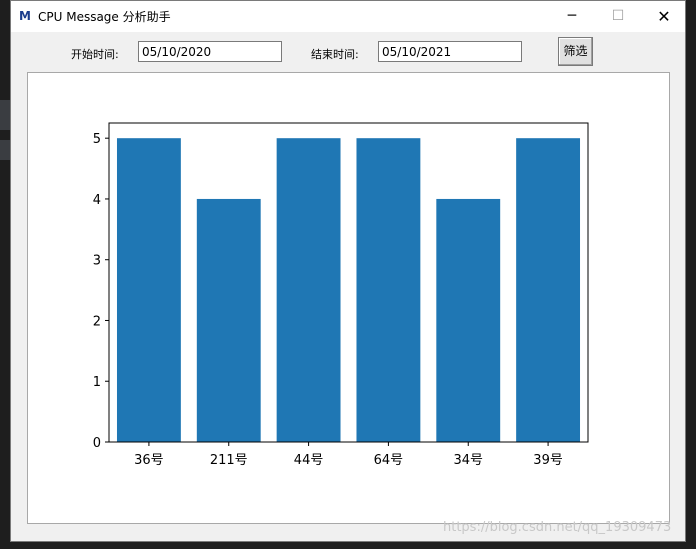 The width and height of the screenshot is (696, 549). What do you see at coordinates (664, 16) in the screenshot?
I see `close-button: ✕` at bounding box center [664, 16].